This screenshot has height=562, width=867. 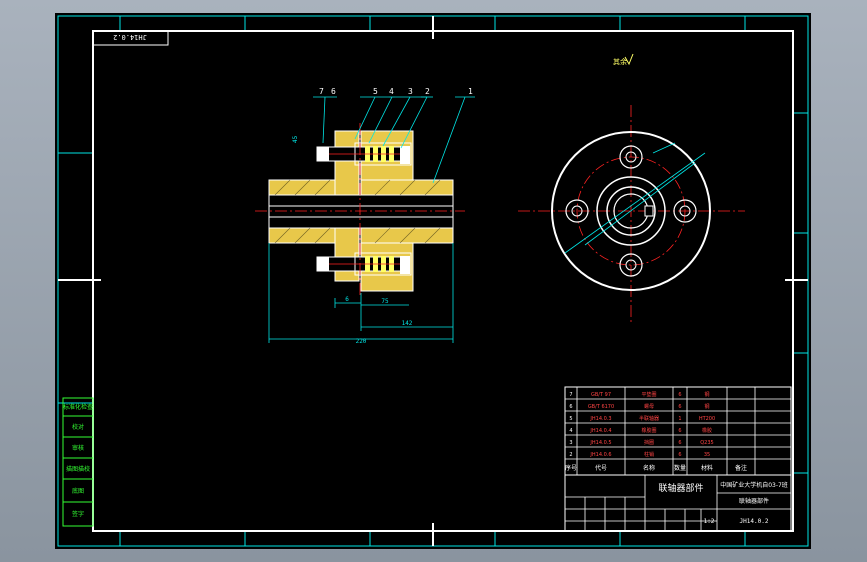 I want to click on coupling-section-view, so click(x=360, y=210).